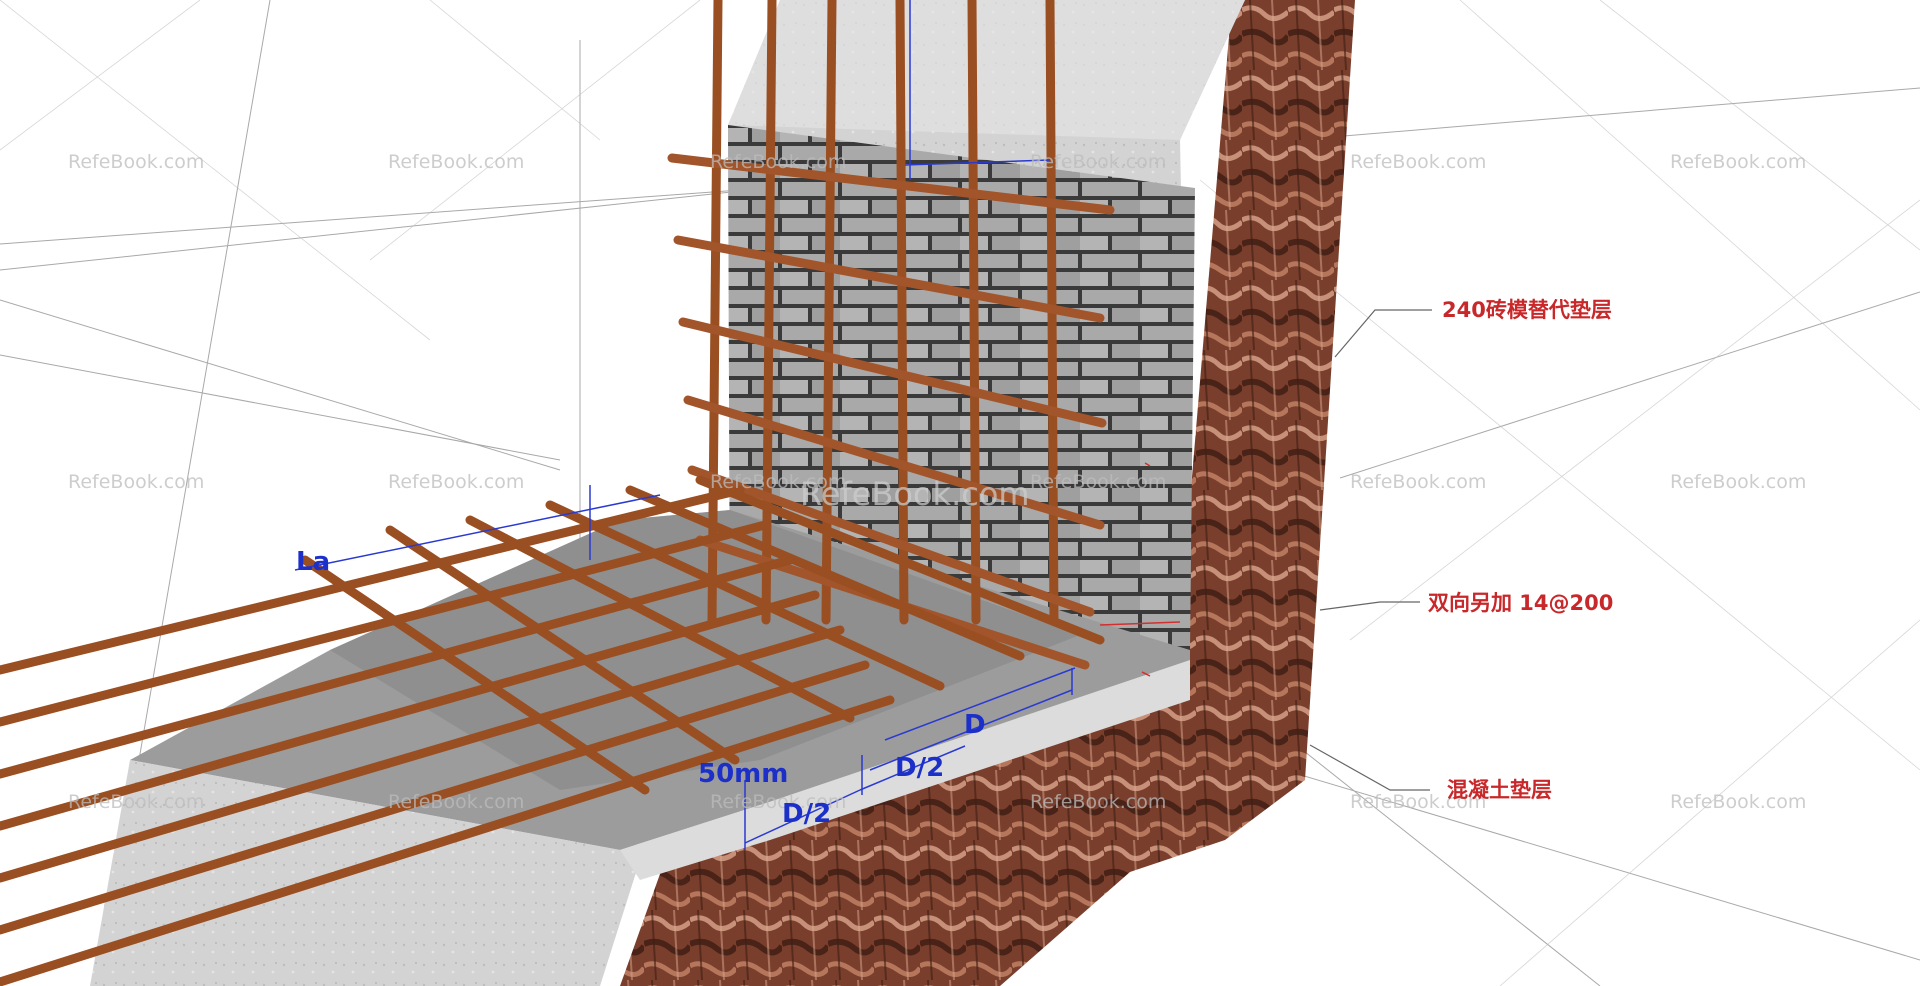 The image size is (1920, 986). What do you see at coordinates (1418, 482) in the screenshot?
I see `watermark-11: RefeBook.com` at bounding box center [1418, 482].